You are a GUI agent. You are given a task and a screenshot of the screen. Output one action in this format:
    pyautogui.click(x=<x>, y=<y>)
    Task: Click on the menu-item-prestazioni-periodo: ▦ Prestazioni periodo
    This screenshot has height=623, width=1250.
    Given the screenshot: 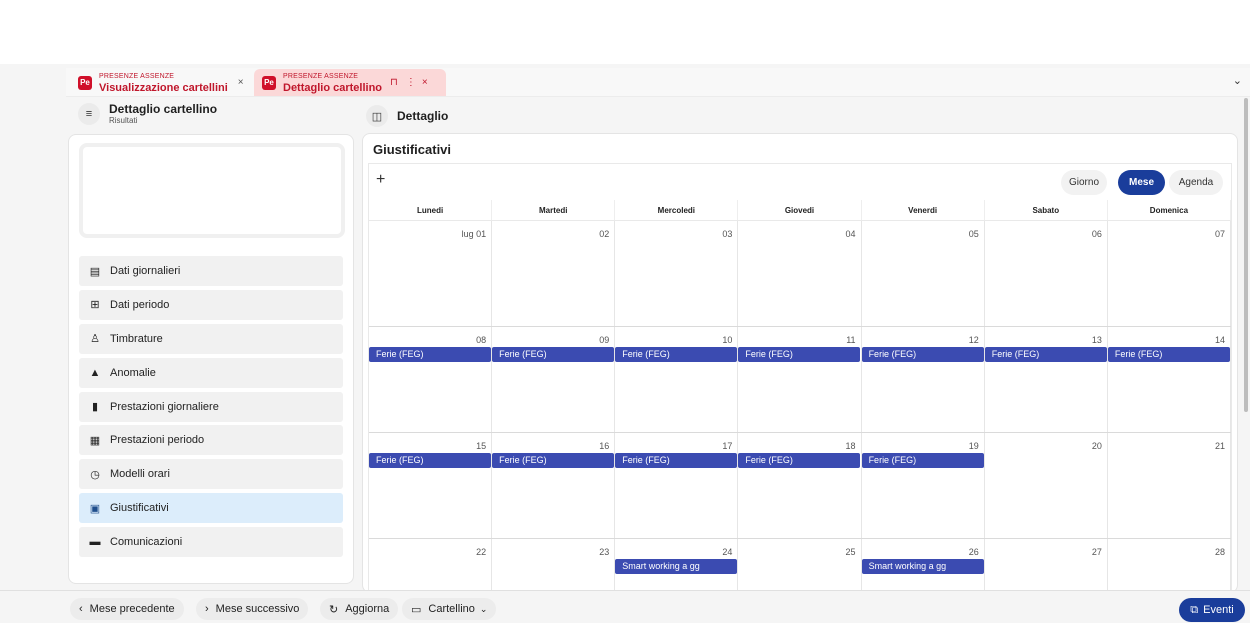 What is the action you would take?
    pyautogui.click(x=211, y=440)
    